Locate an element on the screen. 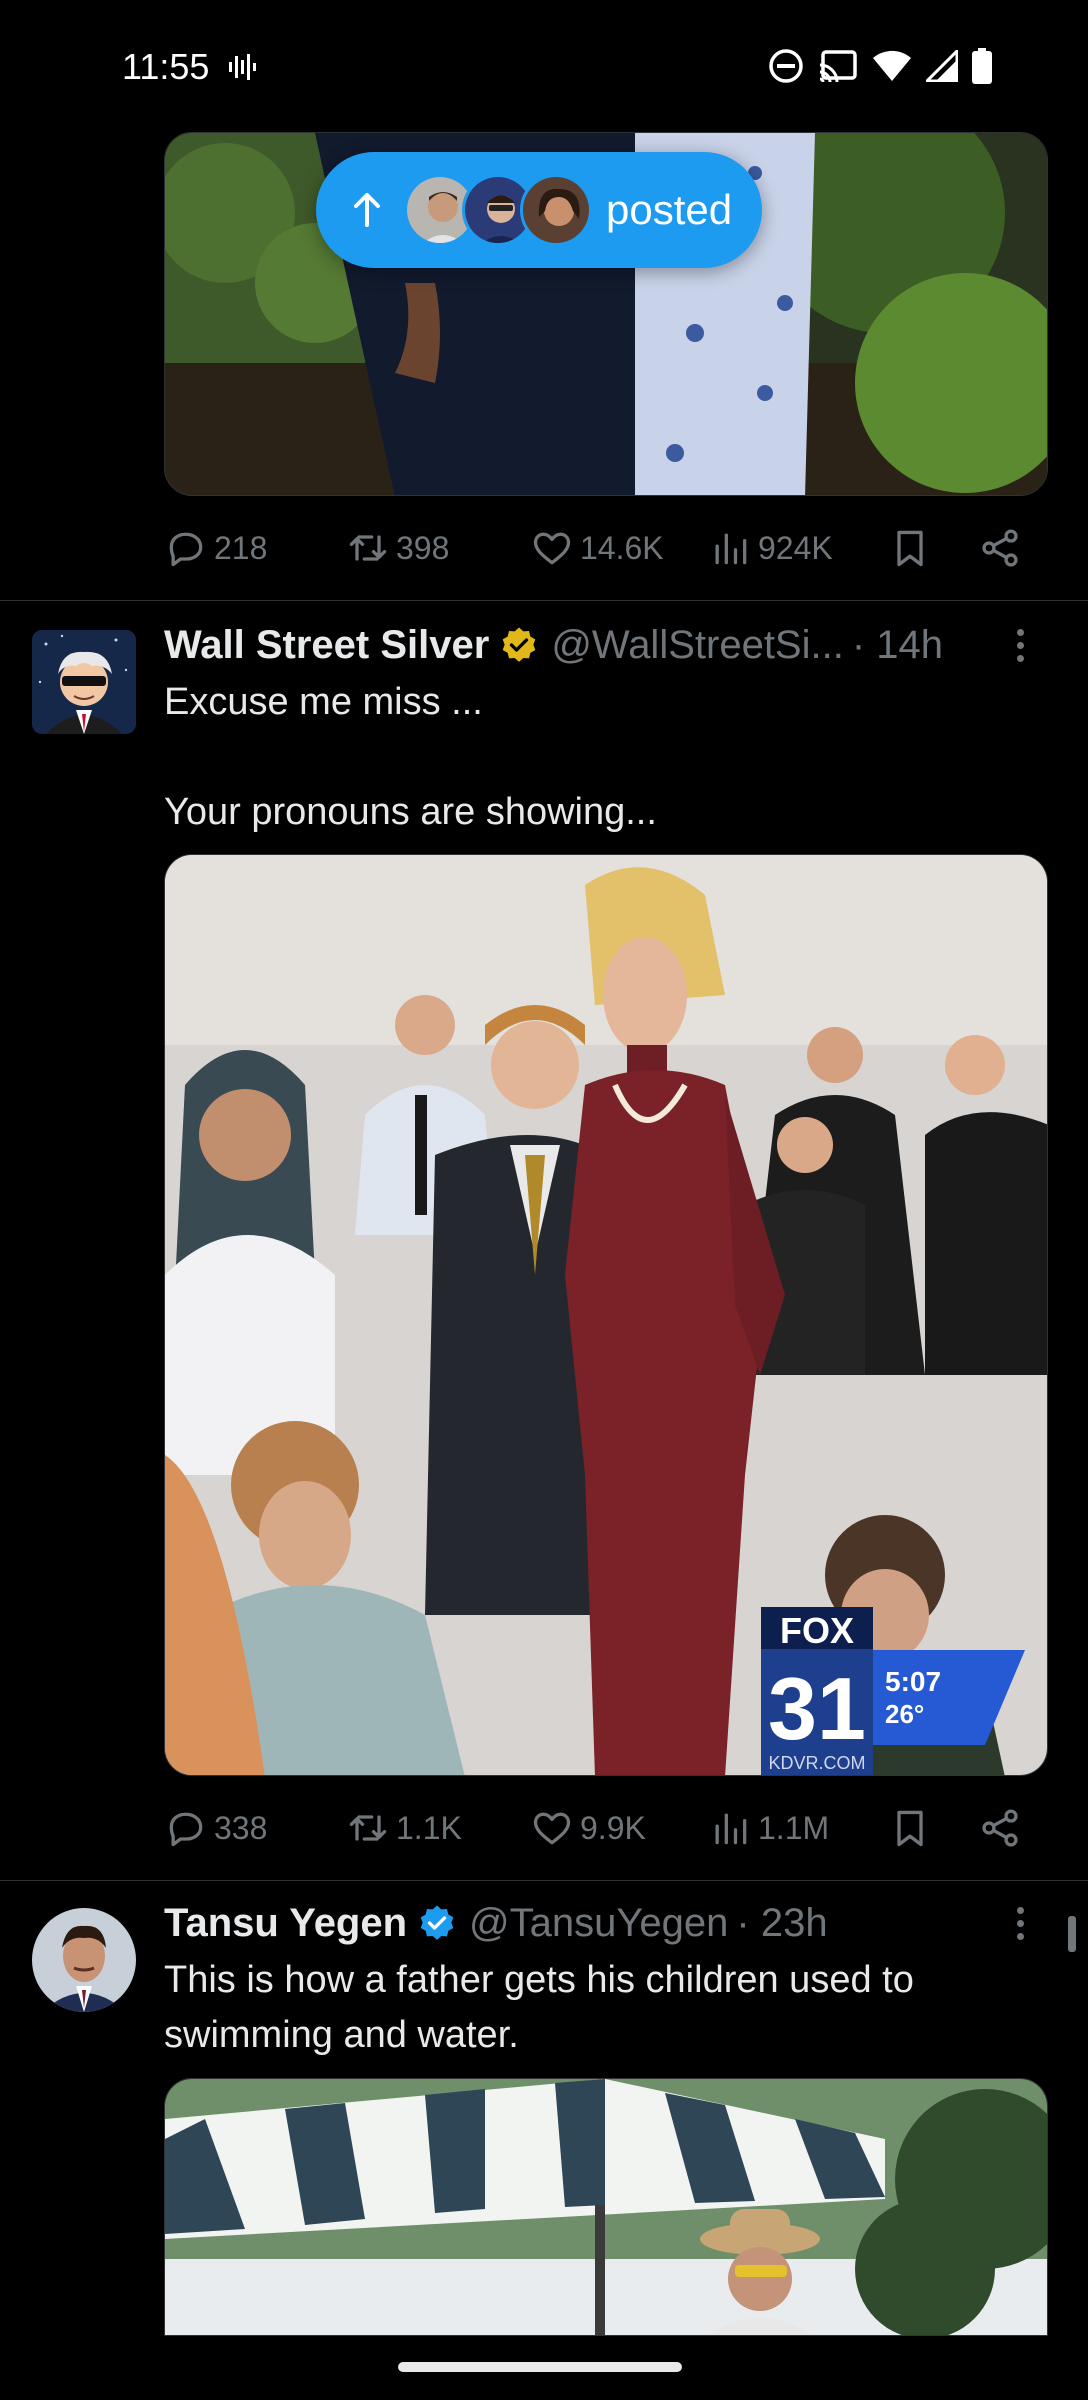 Image resolution: width=1088 pixels, height=2400 pixels. voice-wave-icon is located at coordinates (242, 67).